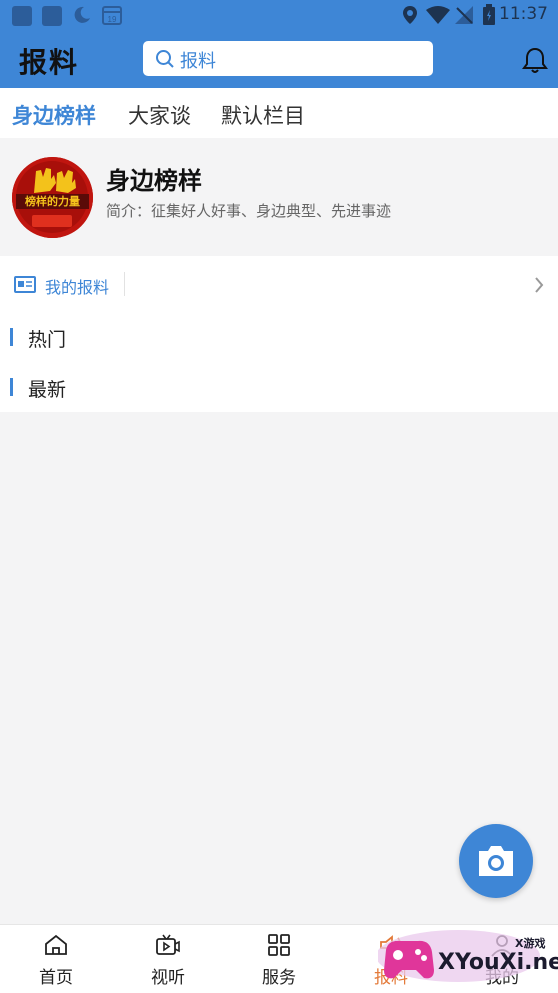 This screenshot has height=993, width=558. I want to click on tab-shenbian-bangyang: 身边榜样, so click(54, 115).